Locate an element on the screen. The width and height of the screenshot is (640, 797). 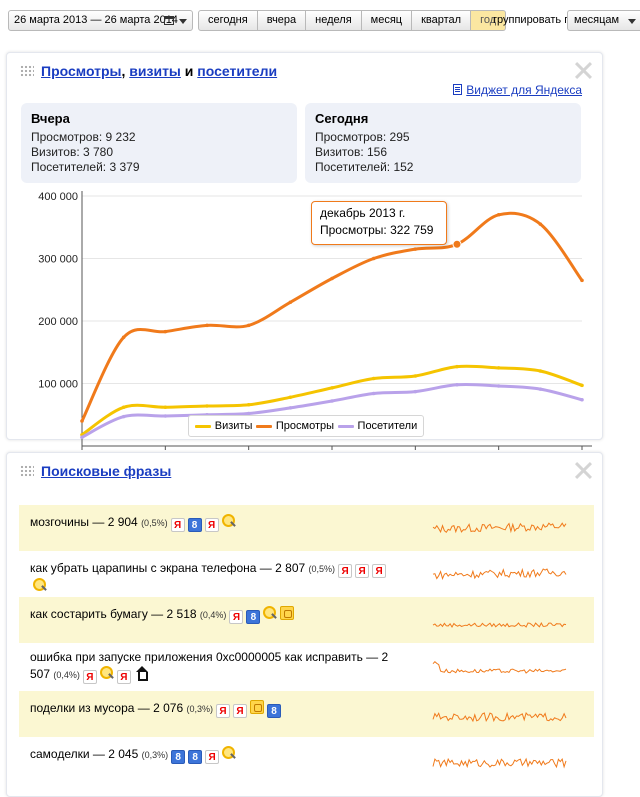
date-range-picker: 26 марта 2013 — 26 марта 2014 is located at coordinates (100, 20).